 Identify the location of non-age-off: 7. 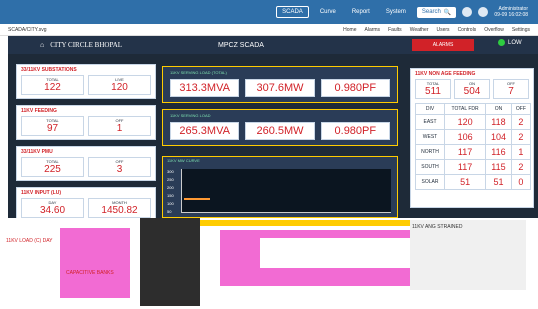
(511, 91).